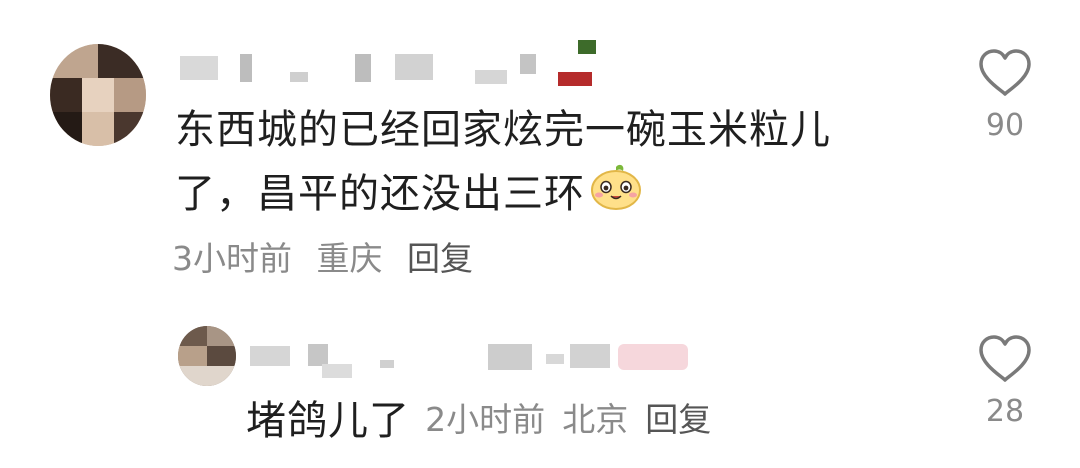 The image size is (1080, 468). Describe the element at coordinates (555, 196) in the screenshot. I see `comment-text-line: 了，昌平的还没出三环` at that location.